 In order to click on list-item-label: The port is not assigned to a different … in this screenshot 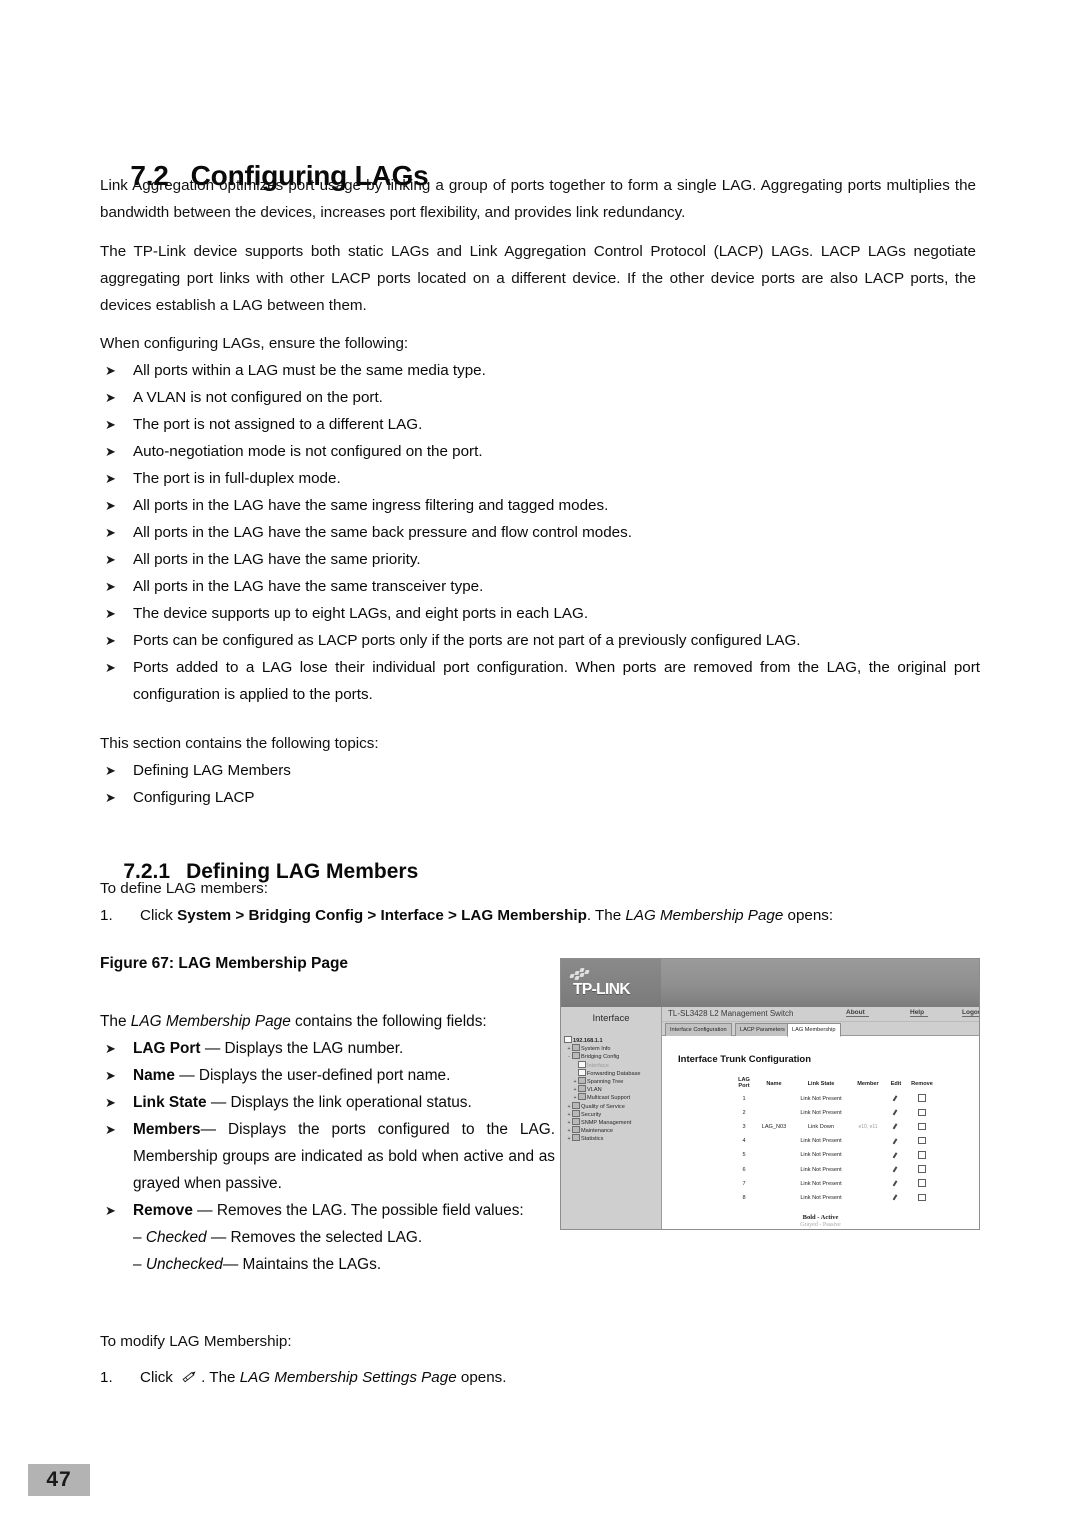, I will do `click(278, 424)`.